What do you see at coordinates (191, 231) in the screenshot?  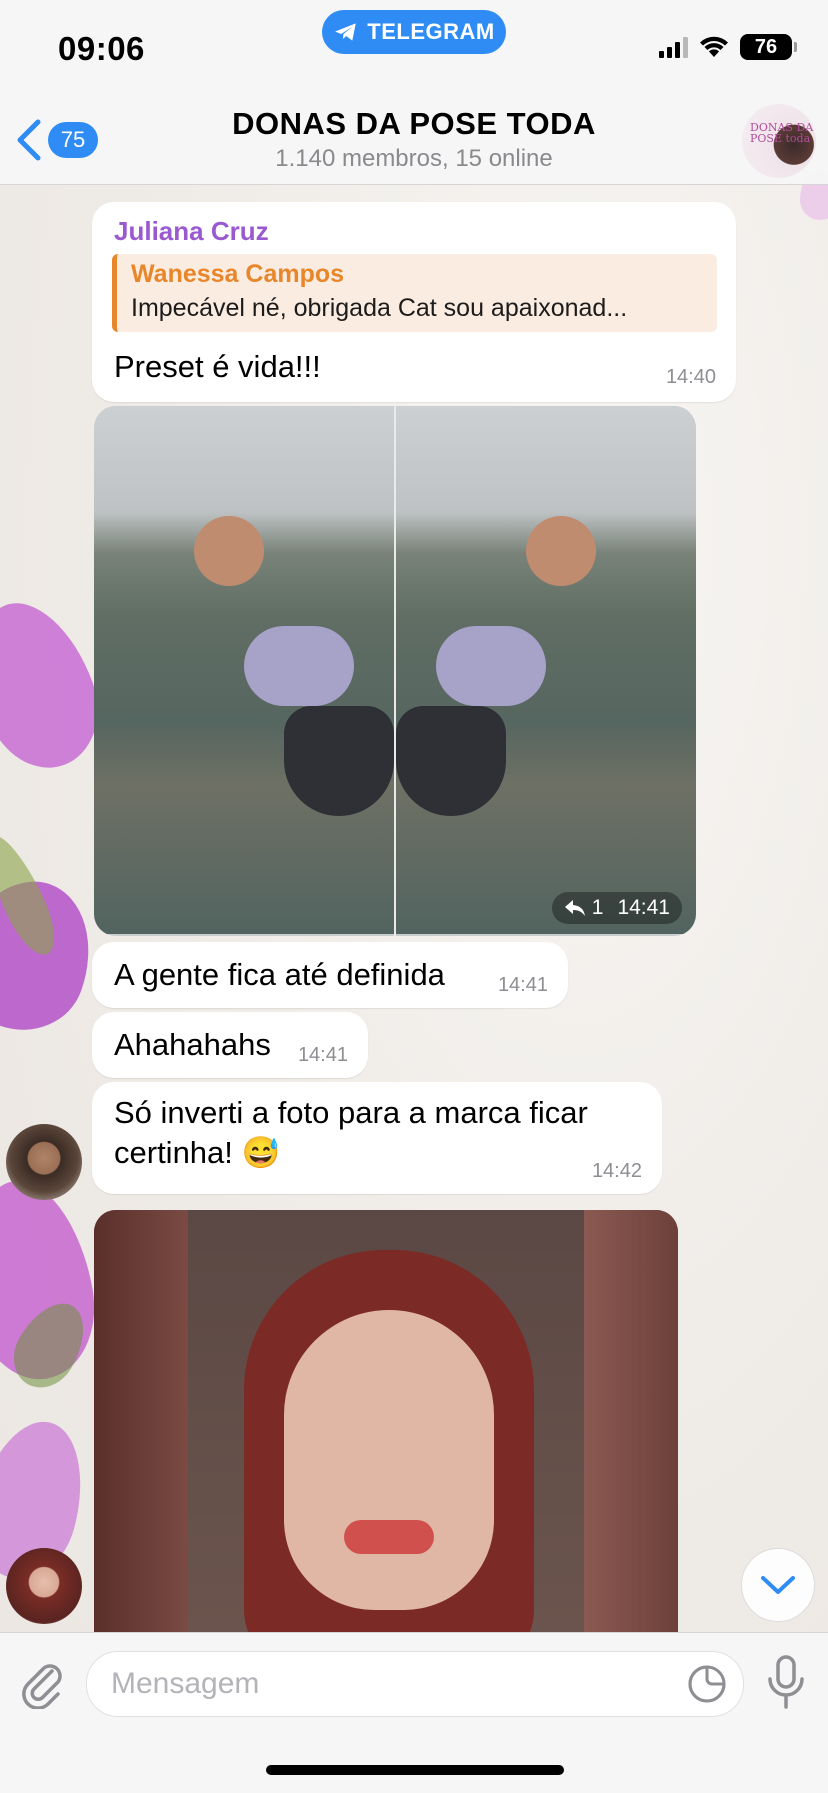 I see `message-sender: Juliana Cruz` at bounding box center [191, 231].